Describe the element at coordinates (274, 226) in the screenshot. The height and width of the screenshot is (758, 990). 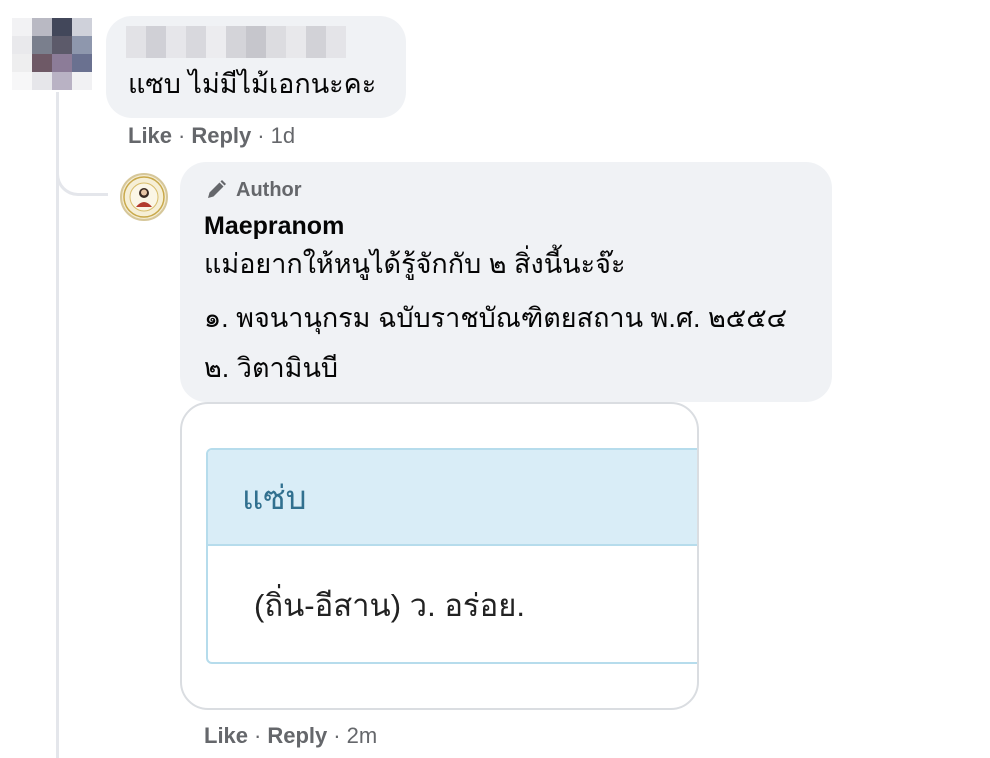
I see `author-name: Maepranom` at that location.